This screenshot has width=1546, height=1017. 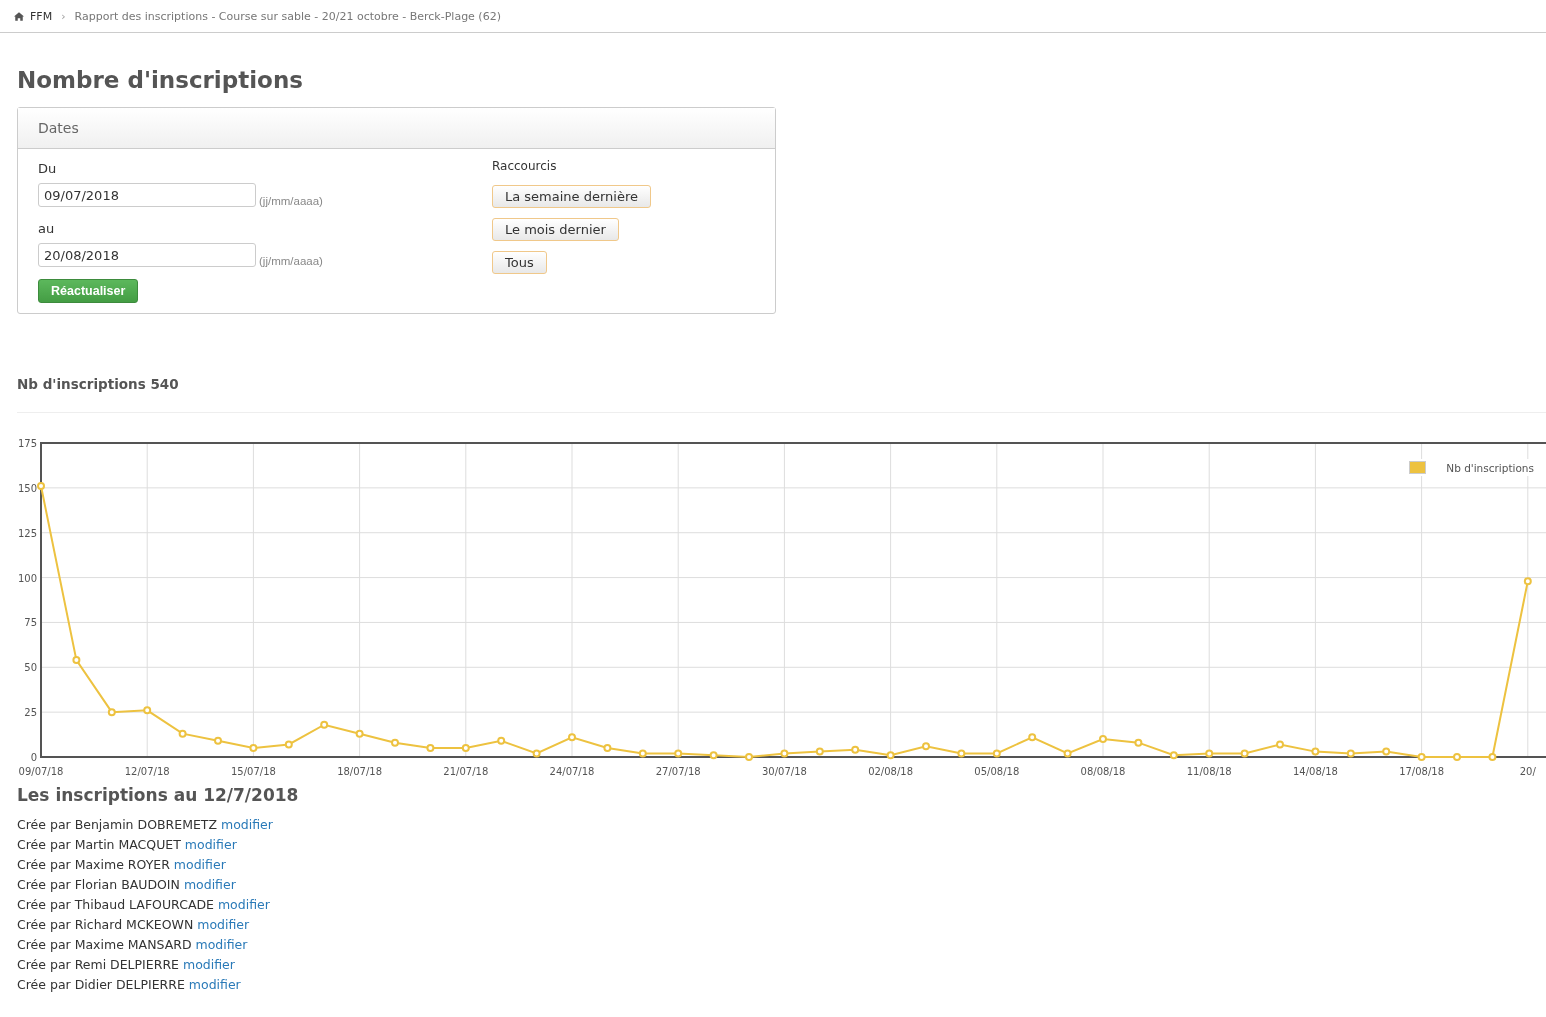 What do you see at coordinates (158, 795) in the screenshot?
I see `list-heading: Les inscriptions au 12/7/2018` at bounding box center [158, 795].